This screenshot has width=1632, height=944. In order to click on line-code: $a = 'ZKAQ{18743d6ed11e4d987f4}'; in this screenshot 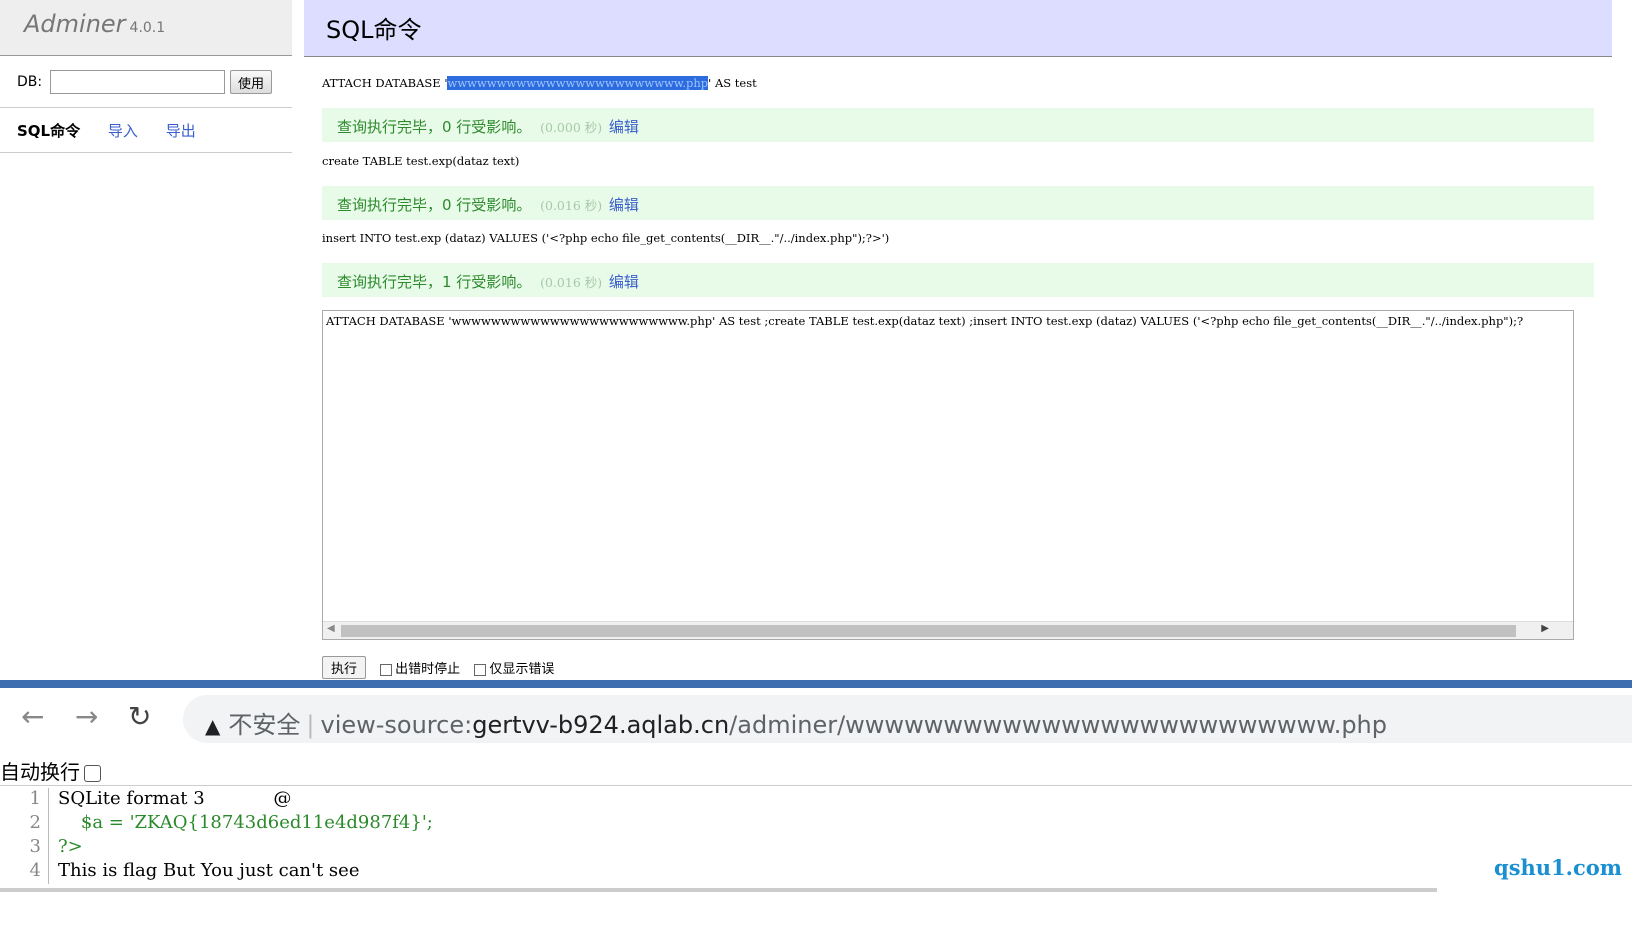, I will do `click(245, 822)`.